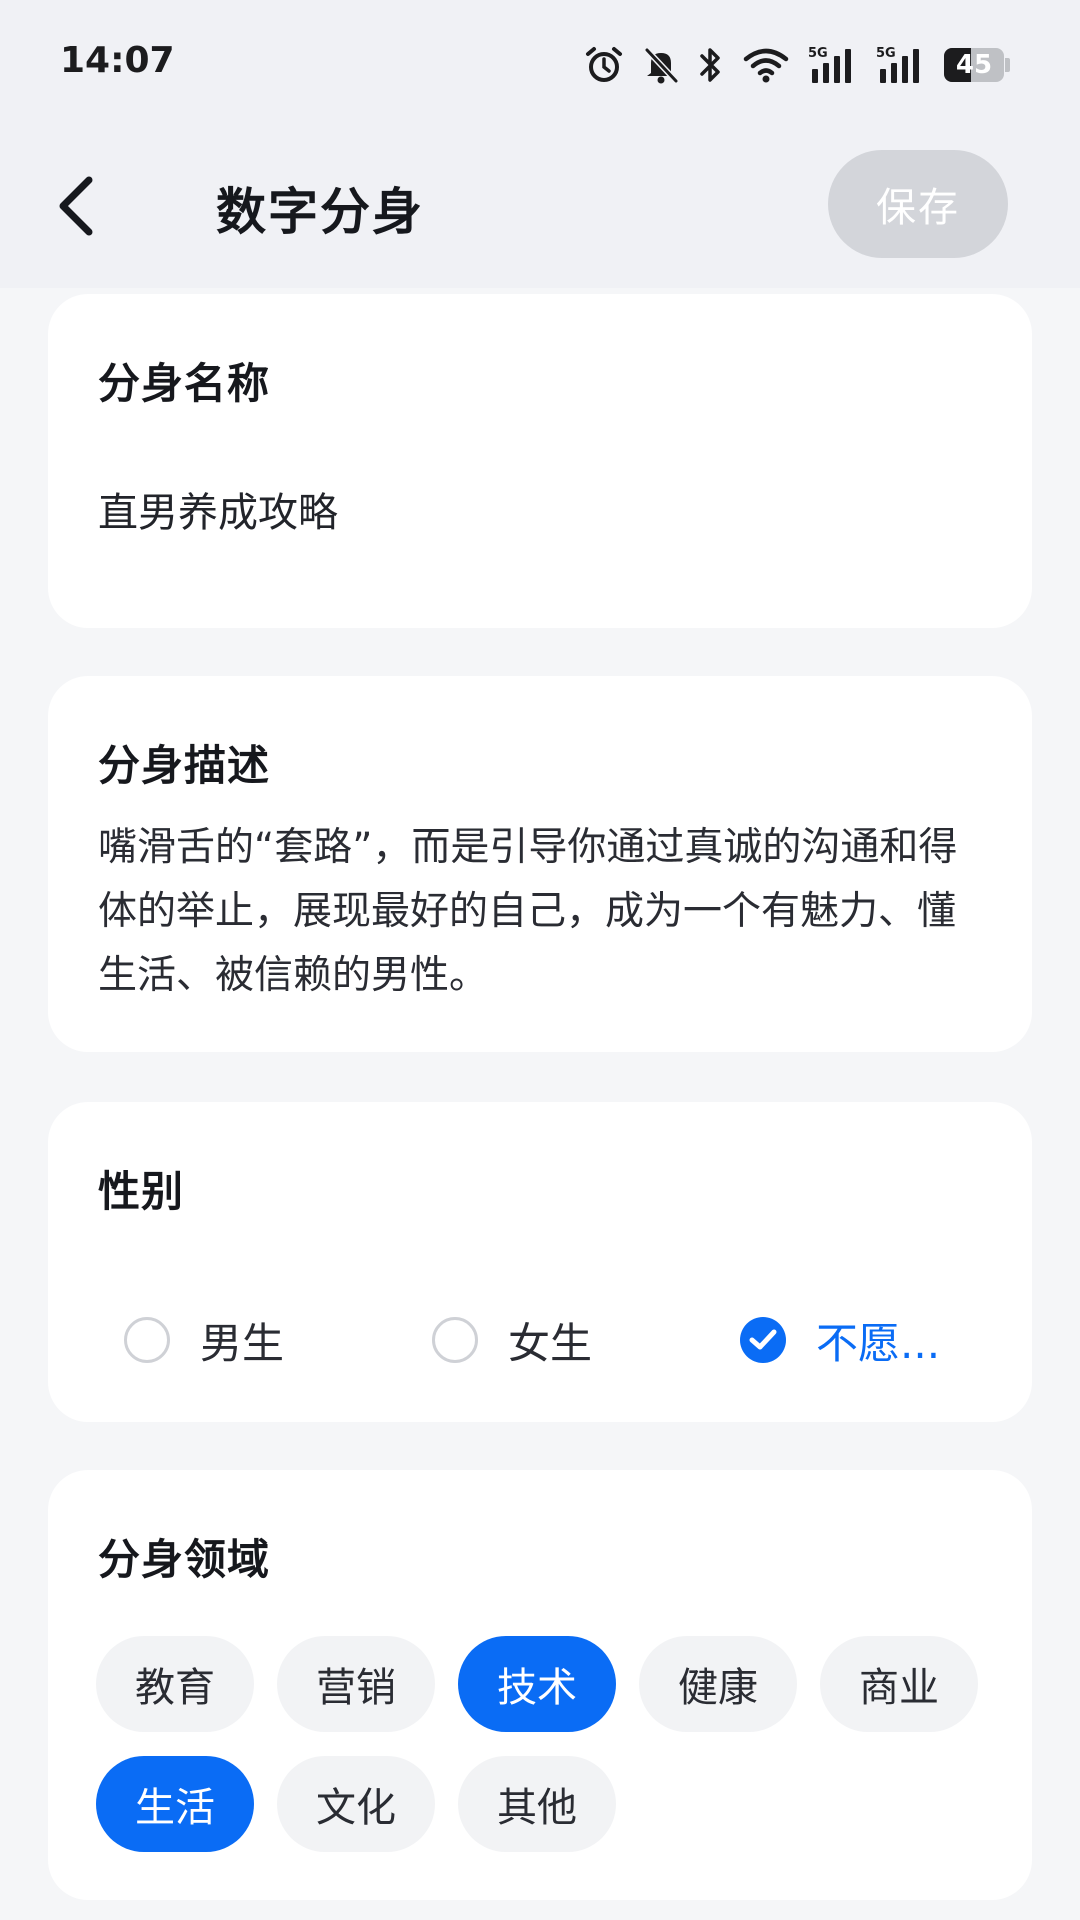 The height and width of the screenshot is (1920, 1080). Describe the element at coordinates (184, 1559) in the screenshot. I see `domain-card-title: 分身领域` at that location.